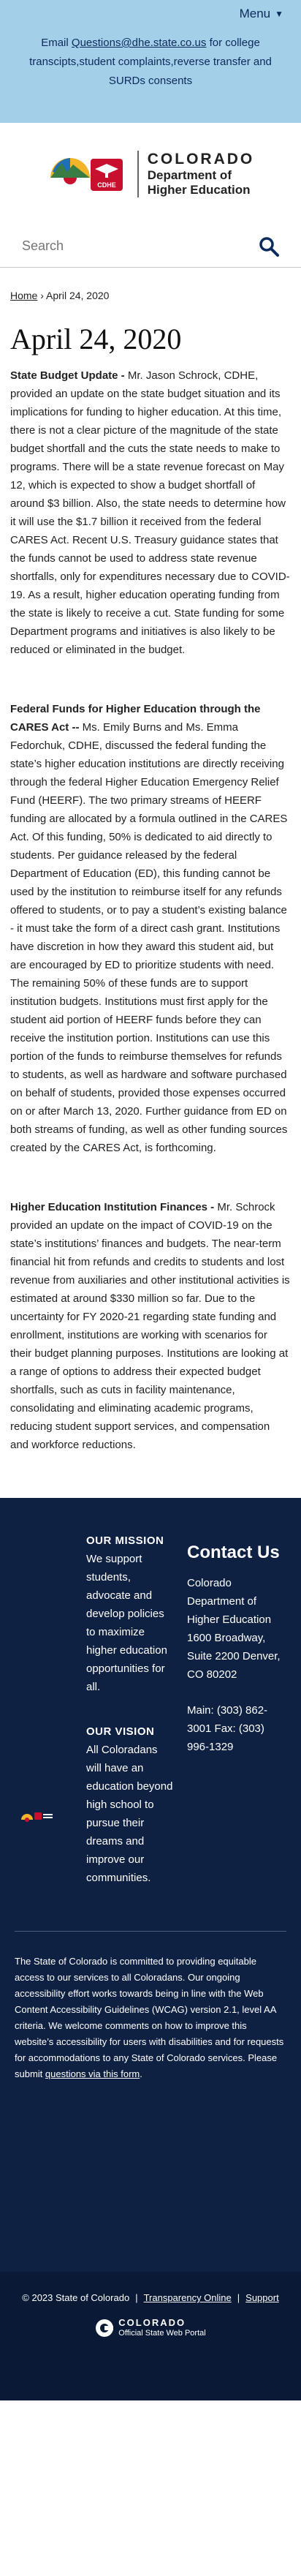 The height and width of the screenshot is (2576, 301). What do you see at coordinates (24, 295) in the screenshot?
I see `breadcrumb-home-link: Home` at bounding box center [24, 295].